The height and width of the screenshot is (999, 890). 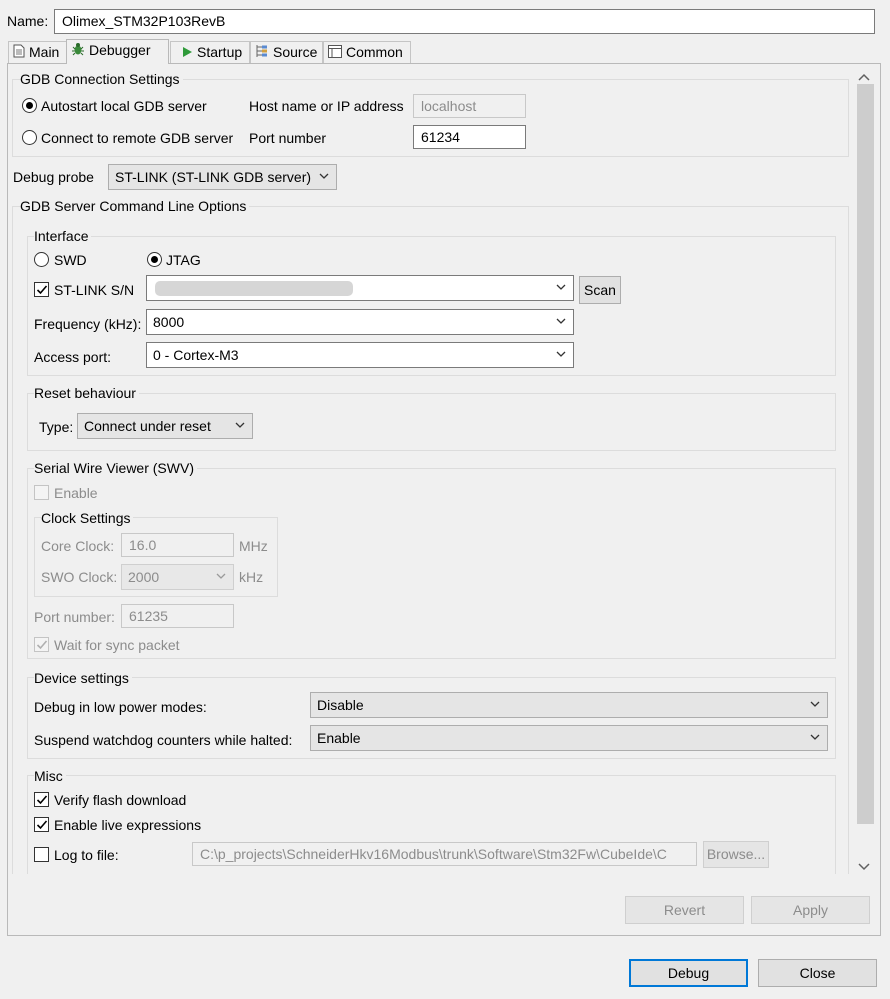 What do you see at coordinates (78, 546) in the screenshot?
I see `core-clock-label: Core Clock:` at bounding box center [78, 546].